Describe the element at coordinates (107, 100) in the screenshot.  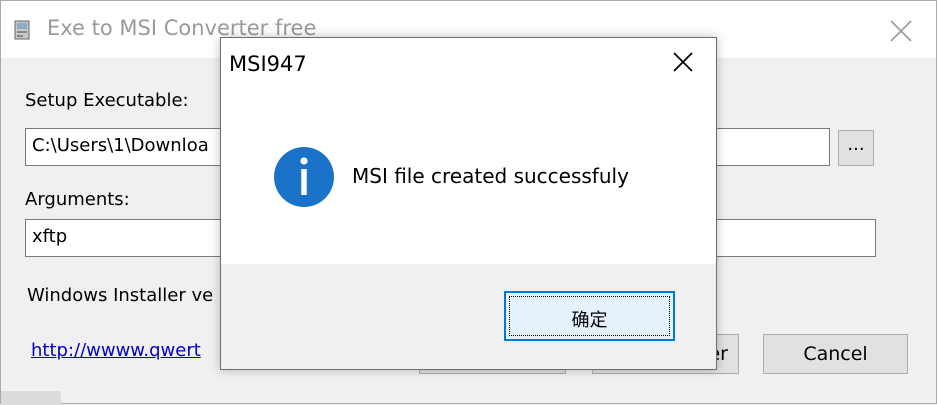
I see `setup-executable-label: Setup Executable:` at that location.